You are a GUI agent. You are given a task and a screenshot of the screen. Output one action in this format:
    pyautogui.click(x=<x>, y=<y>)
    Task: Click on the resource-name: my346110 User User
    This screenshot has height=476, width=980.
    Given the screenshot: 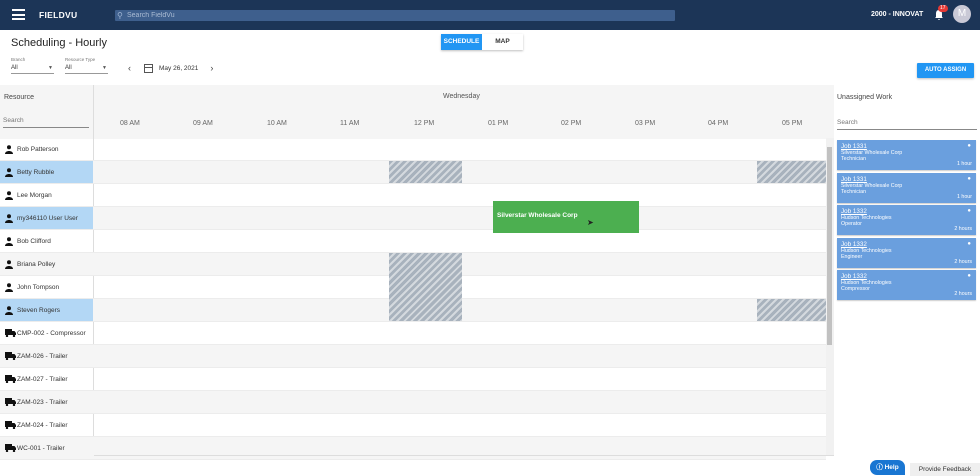 What is the action you would take?
    pyautogui.click(x=47, y=218)
    